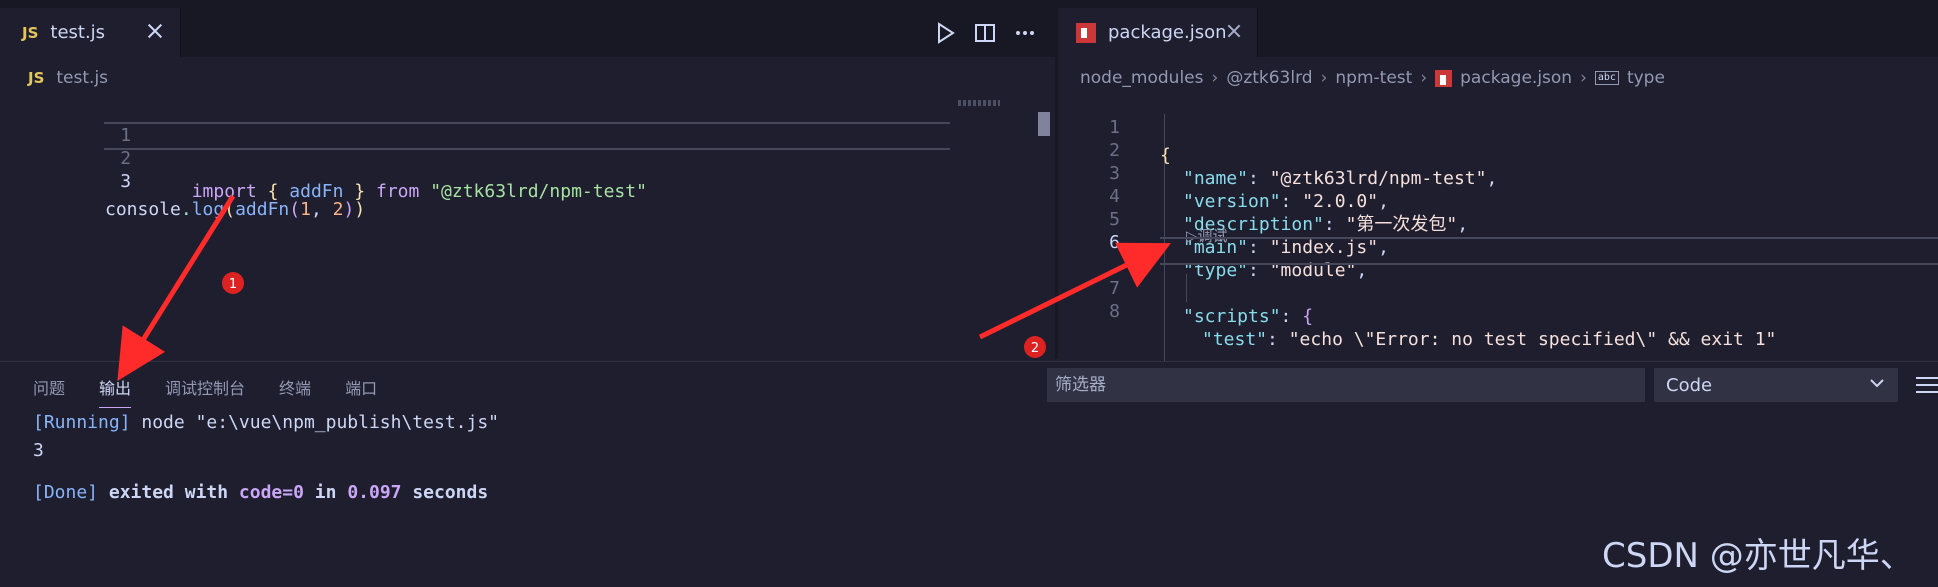  What do you see at coordinates (1606, 78) in the screenshot?
I see `string-property-icon: abc` at bounding box center [1606, 78].